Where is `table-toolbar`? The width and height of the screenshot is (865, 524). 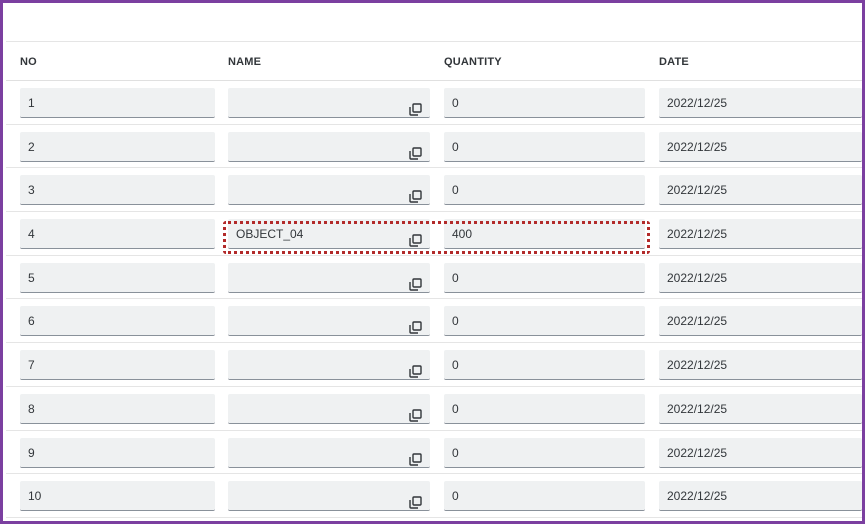
table-toolbar is located at coordinates (434, 24).